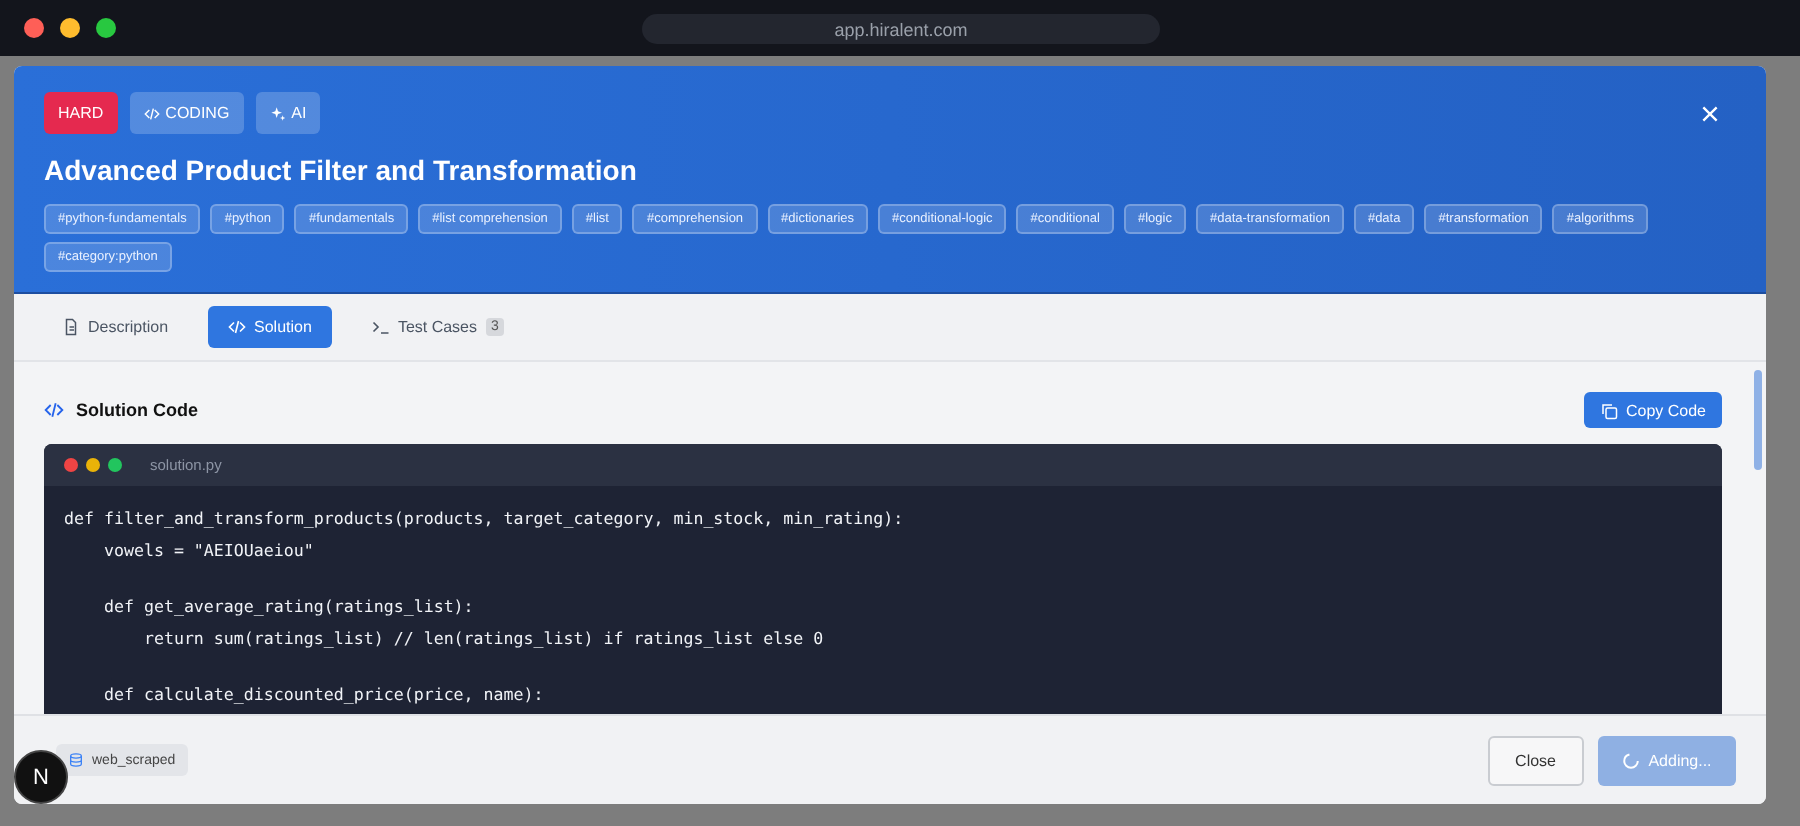 The width and height of the screenshot is (1800, 826). What do you see at coordinates (1710, 113) in the screenshot?
I see `close-icon` at bounding box center [1710, 113].